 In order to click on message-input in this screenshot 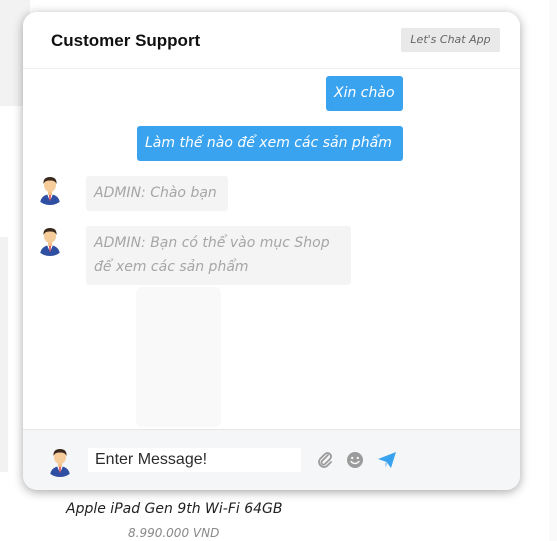, I will do `click(194, 460)`.